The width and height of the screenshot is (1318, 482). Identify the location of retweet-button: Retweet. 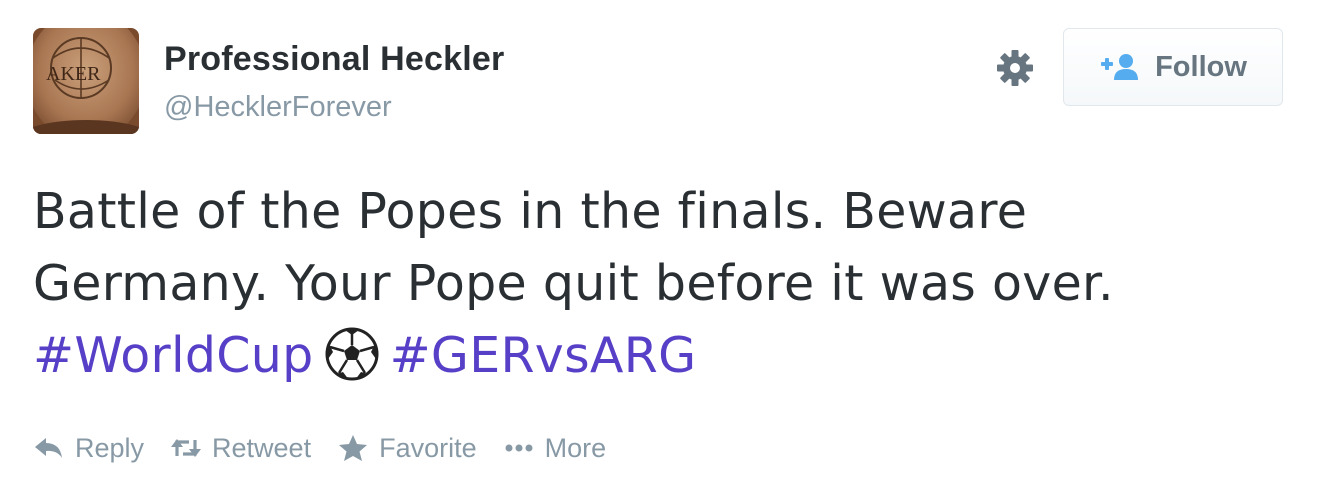
(240, 448).